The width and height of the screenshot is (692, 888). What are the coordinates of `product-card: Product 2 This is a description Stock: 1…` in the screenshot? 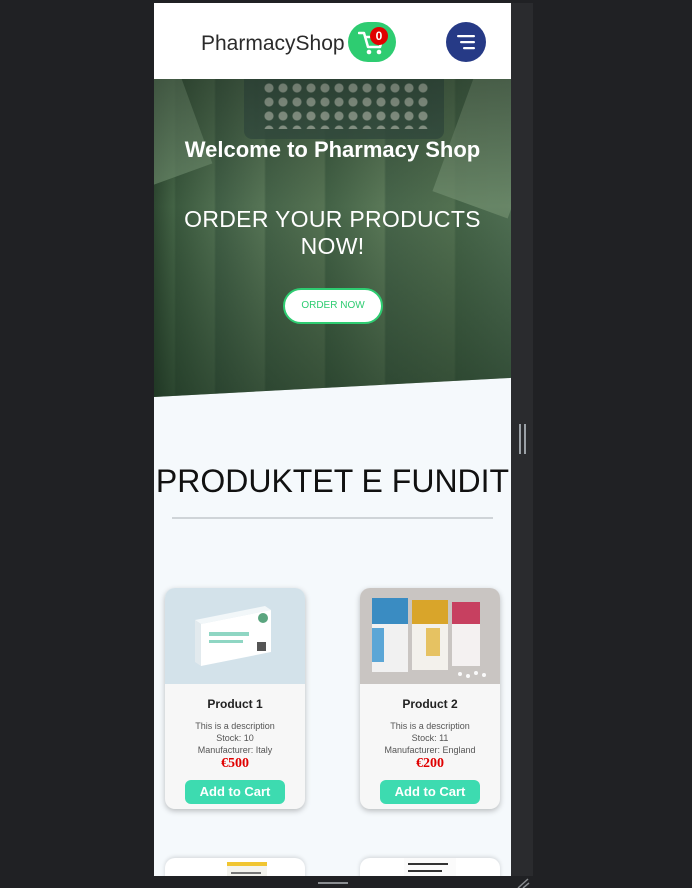 It's located at (430, 698).